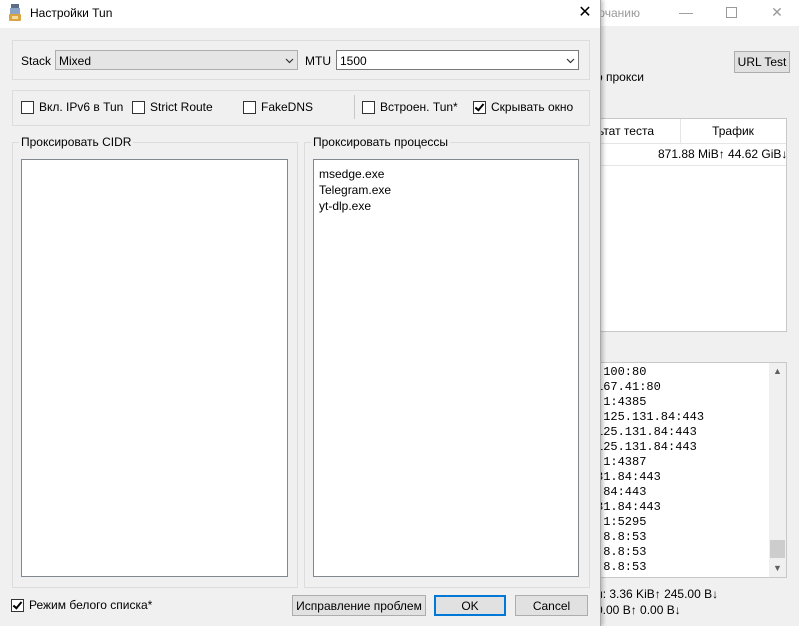 The width and height of the screenshot is (799, 626). What do you see at coordinates (621, 522) in the screenshot?
I see `log-line: .1:5295` at bounding box center [621, 522].